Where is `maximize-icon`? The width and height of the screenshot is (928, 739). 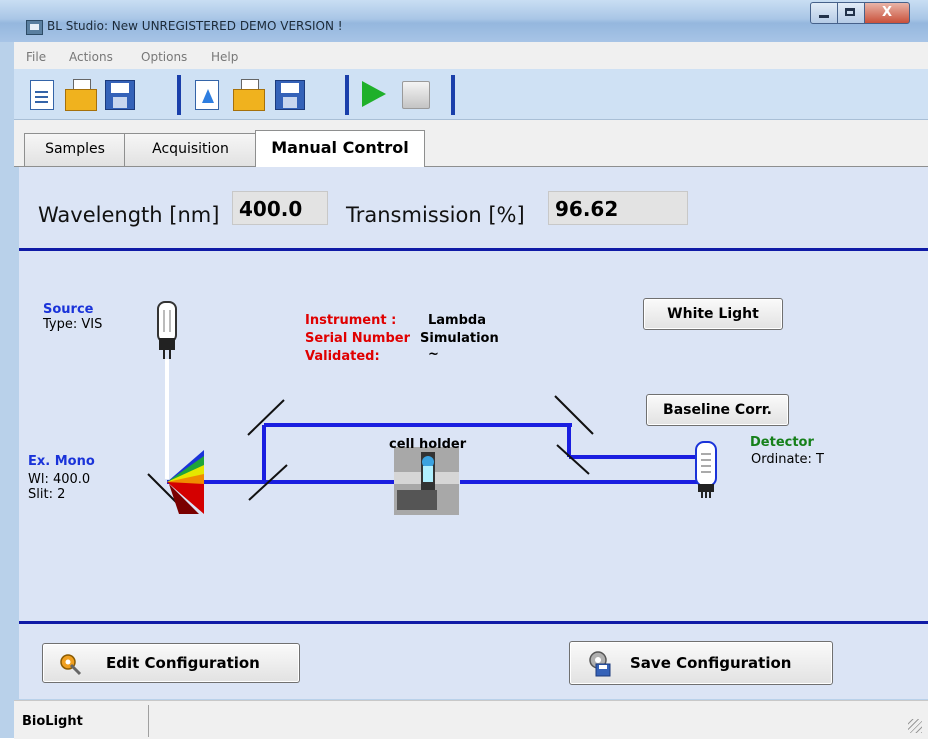 maximize-icon is located at coordinates (850, 12).